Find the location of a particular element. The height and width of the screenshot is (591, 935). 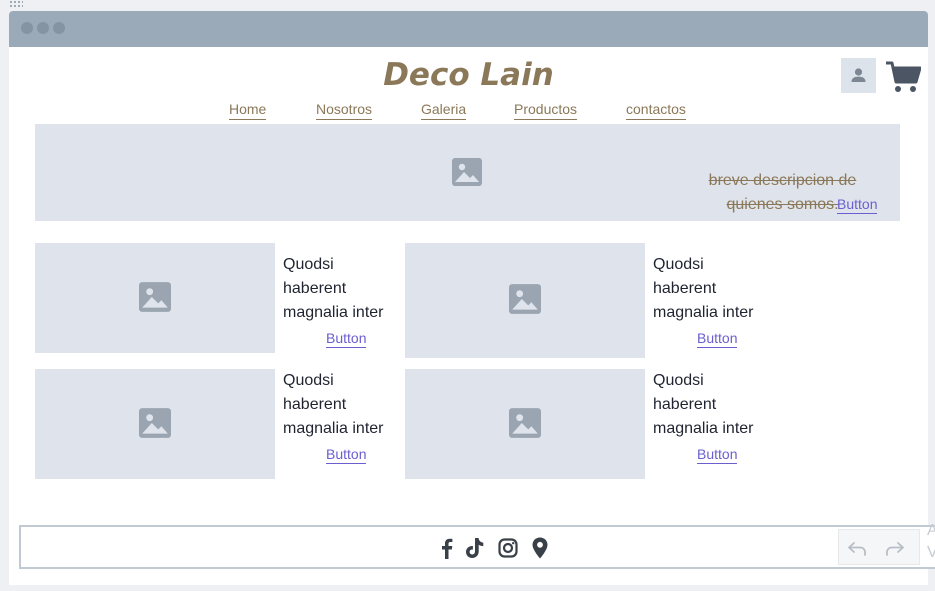

instagram-icon is located at coordinates (508, 548).